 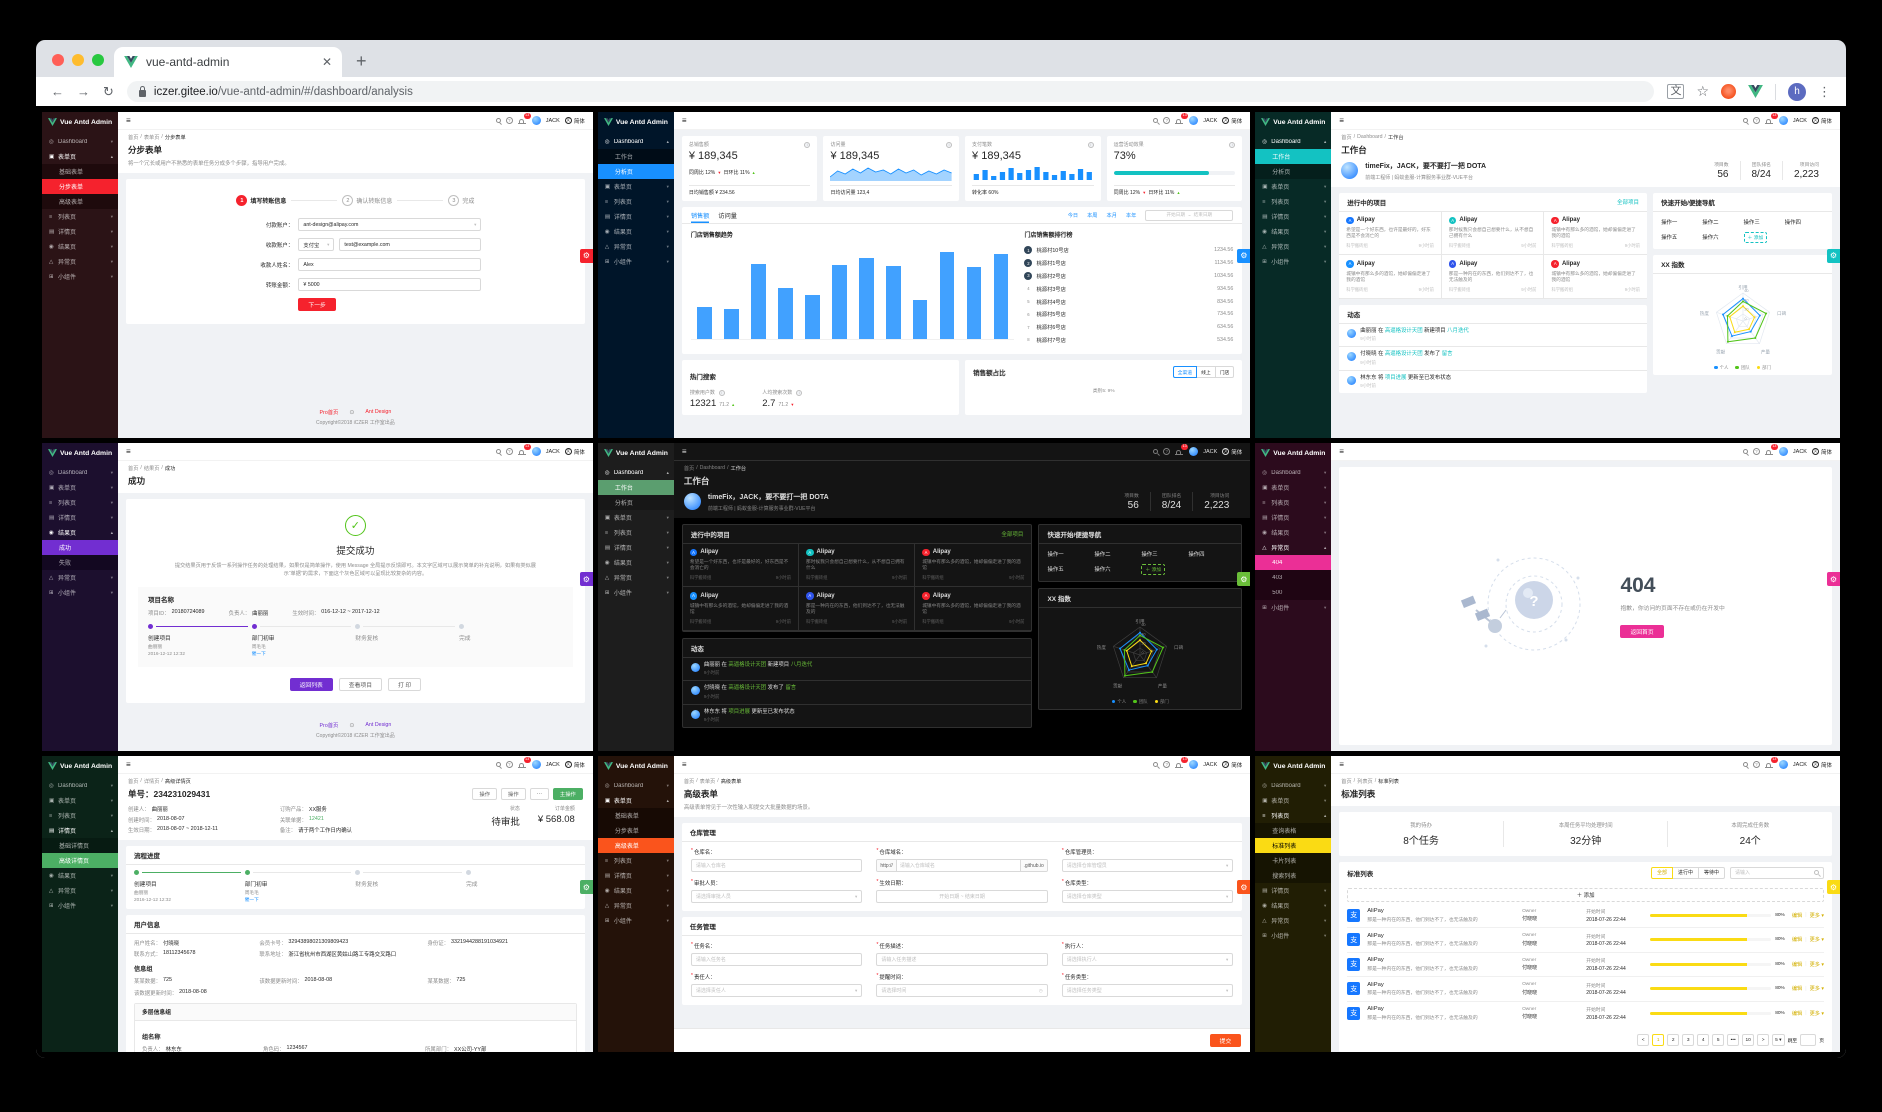 I want to click on sidebar-item: △ 异常页 ▴, so click(x=1293, y=547).